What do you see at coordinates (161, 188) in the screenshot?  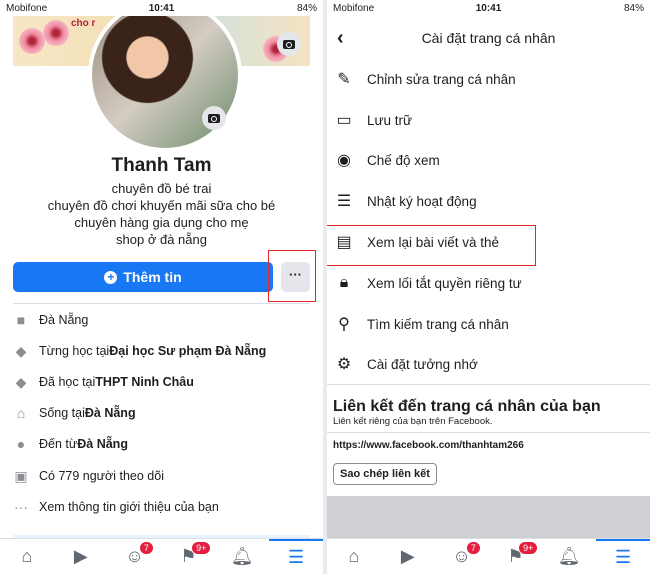 I see `bio-line: chuyên đồ bé trai` at bounding box center [161, 188].